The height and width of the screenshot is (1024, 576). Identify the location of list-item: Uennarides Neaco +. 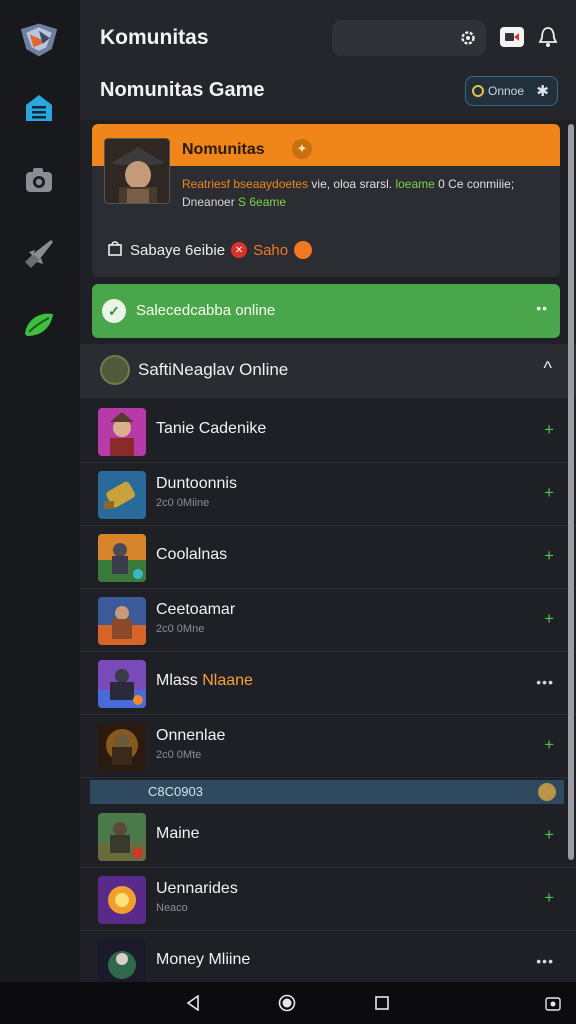
(328, 899).